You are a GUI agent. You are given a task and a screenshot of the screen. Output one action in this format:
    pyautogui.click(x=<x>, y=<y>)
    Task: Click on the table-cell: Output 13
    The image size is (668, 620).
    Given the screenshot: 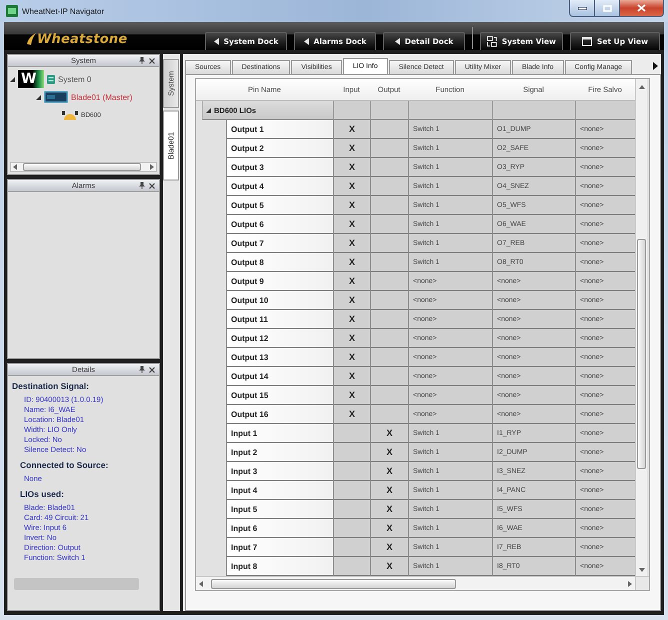 What is the action you would take?
    pyautogui.click(x=279, y=357)
    